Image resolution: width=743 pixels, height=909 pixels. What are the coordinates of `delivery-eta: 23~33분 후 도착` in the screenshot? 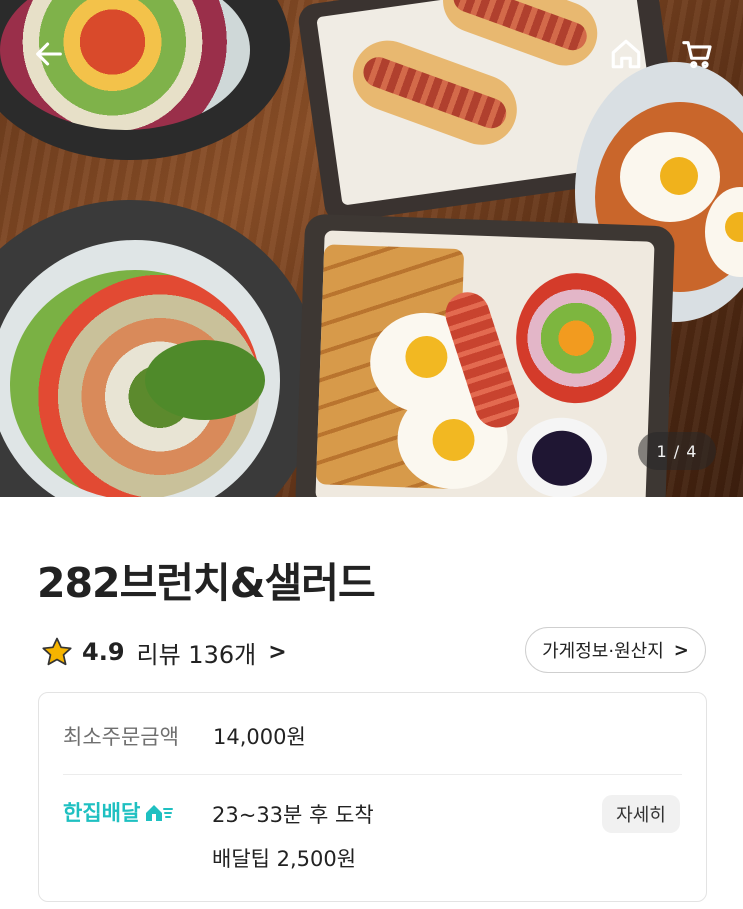 It's located at (293, 815).